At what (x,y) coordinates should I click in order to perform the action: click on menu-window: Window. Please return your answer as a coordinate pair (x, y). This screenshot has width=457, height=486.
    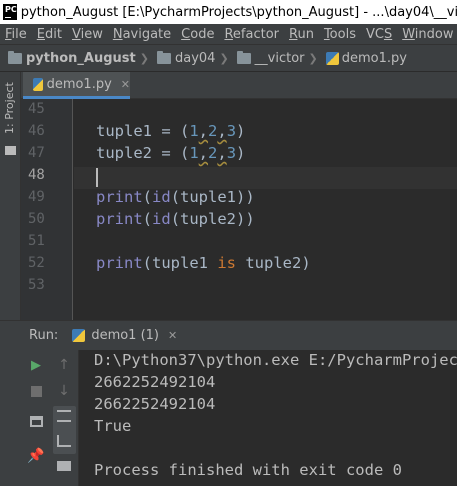
    Looking at the image, I should click on (427, 34).